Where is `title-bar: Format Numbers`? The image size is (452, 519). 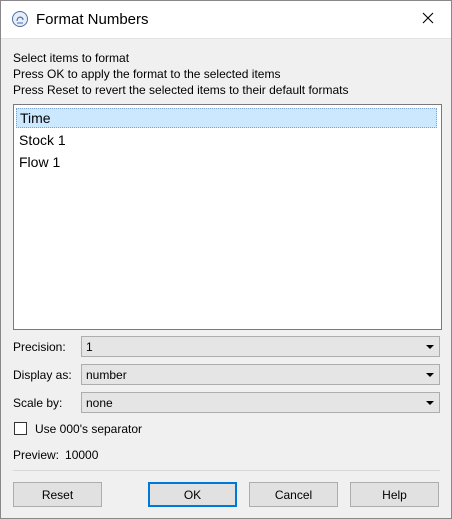 title-bar: Format Numbers is located at coordinates (226, 20).